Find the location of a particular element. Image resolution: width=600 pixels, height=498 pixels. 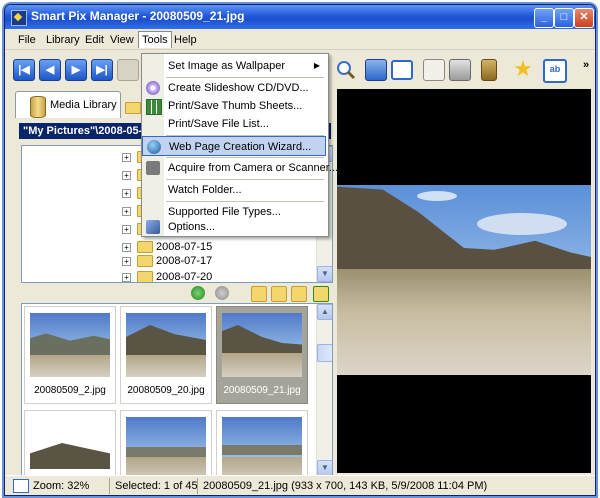

previous-image-icon: ◀ is located at coordinates (50, 70).